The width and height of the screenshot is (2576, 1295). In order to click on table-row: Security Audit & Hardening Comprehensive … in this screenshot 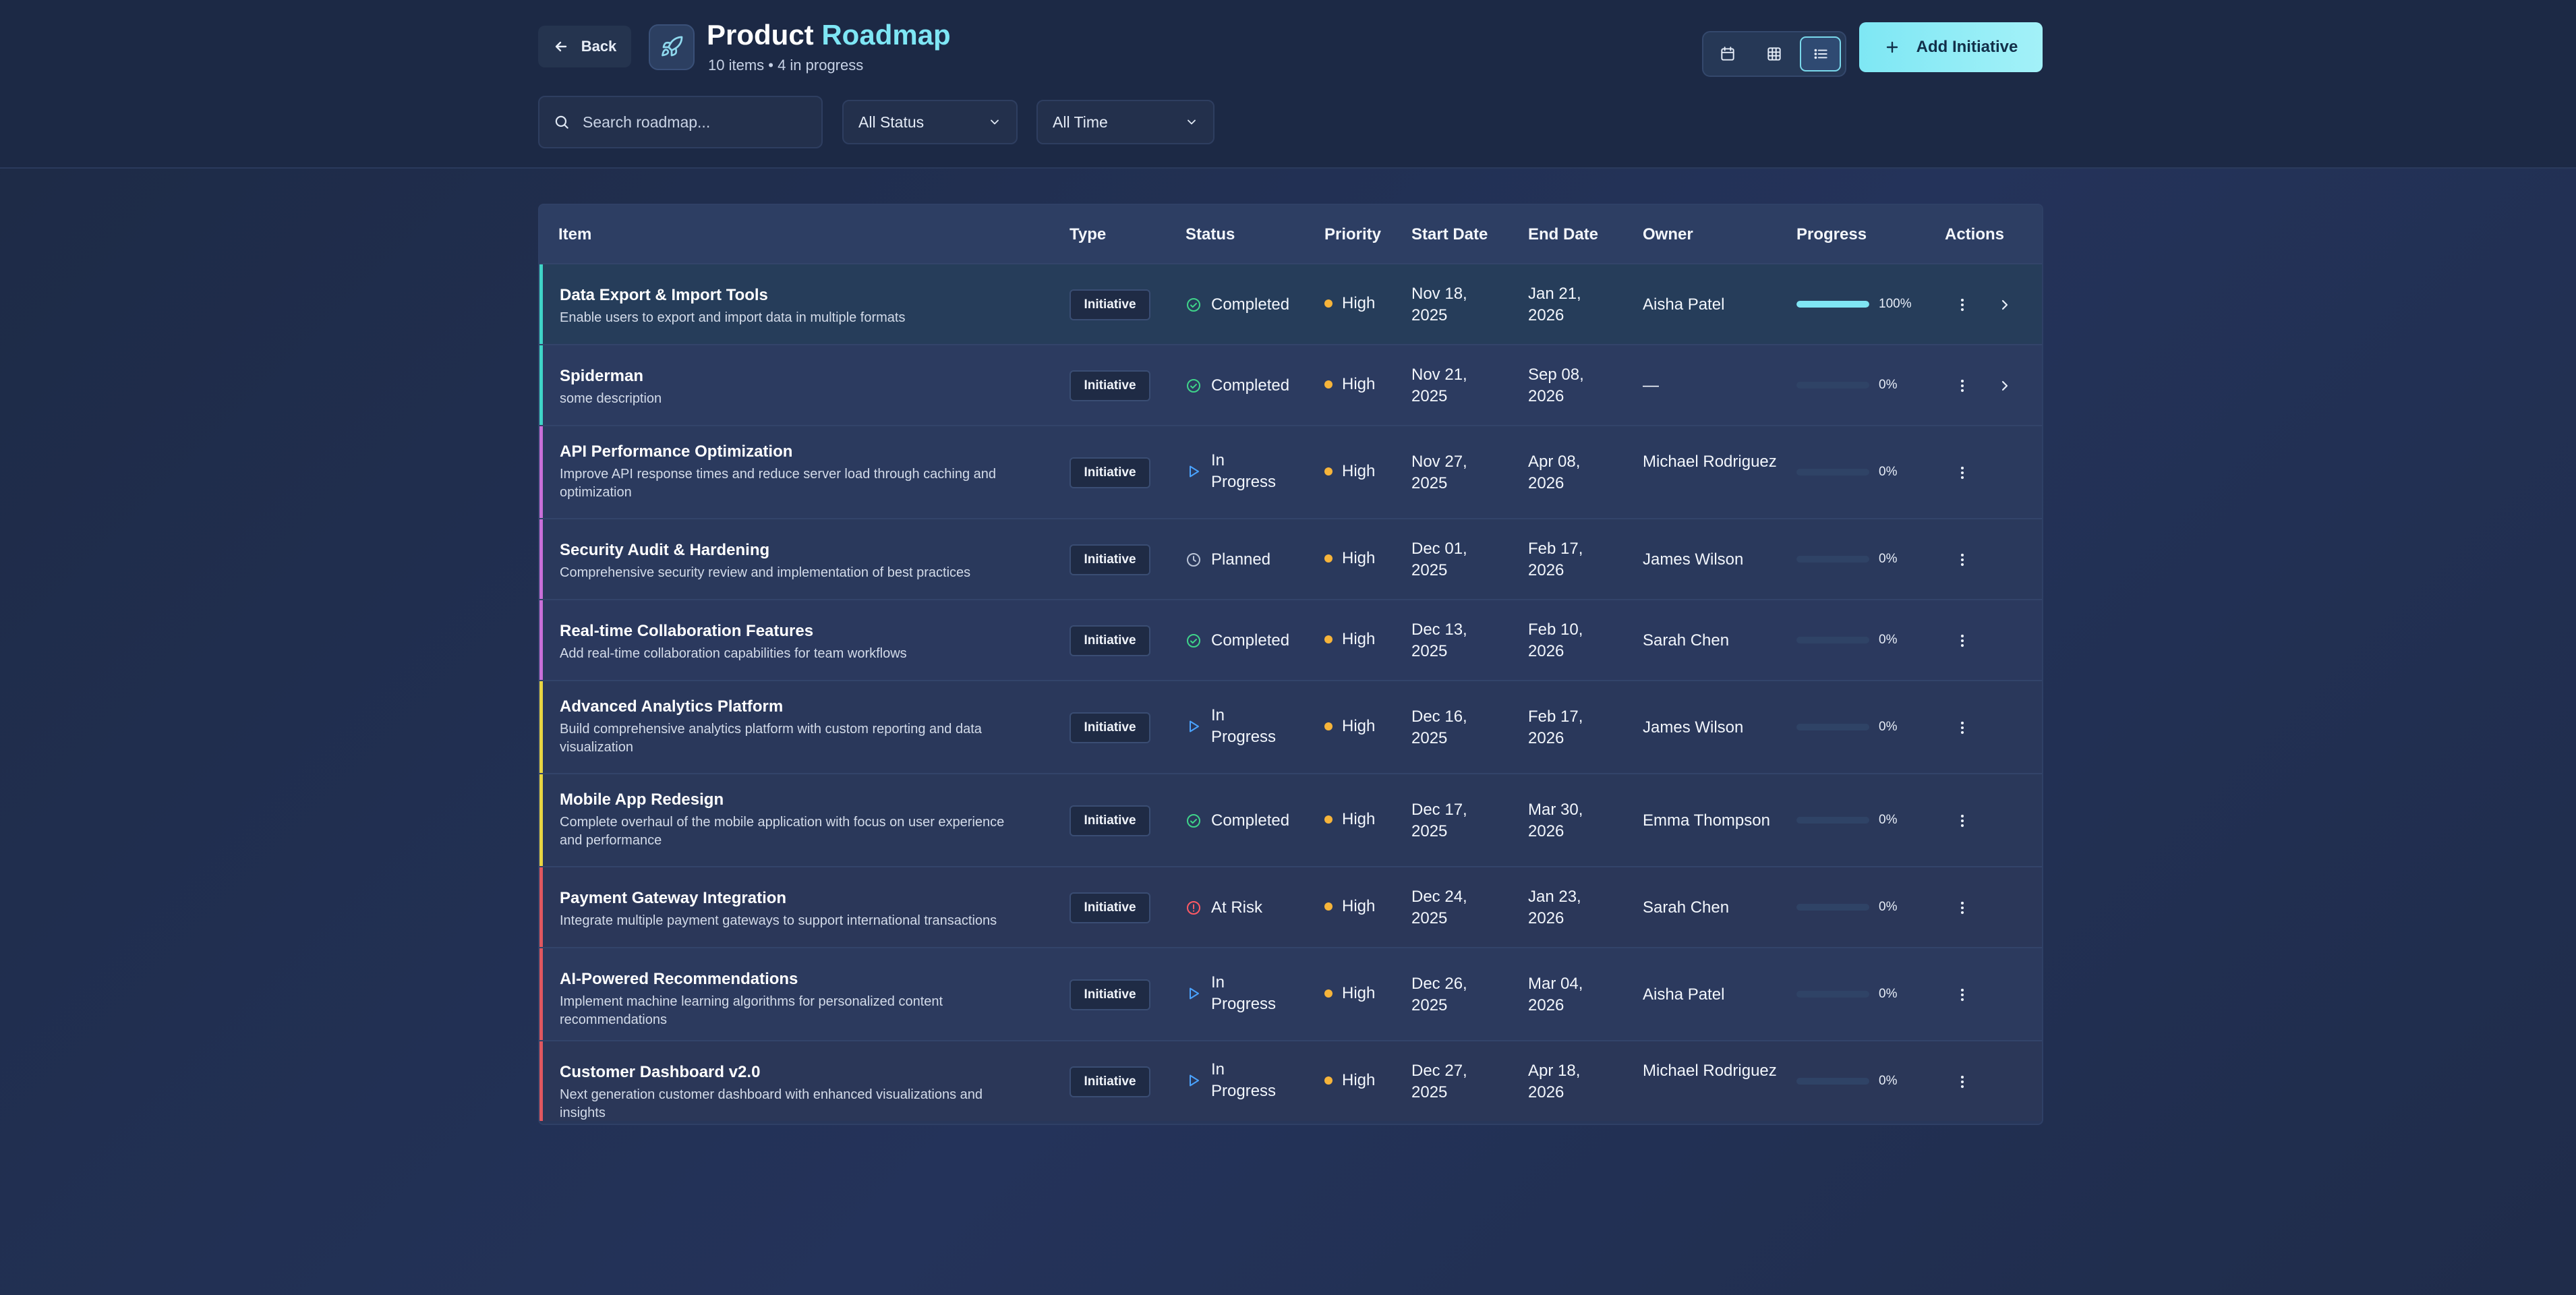, I will do `click(1290, 558)`.